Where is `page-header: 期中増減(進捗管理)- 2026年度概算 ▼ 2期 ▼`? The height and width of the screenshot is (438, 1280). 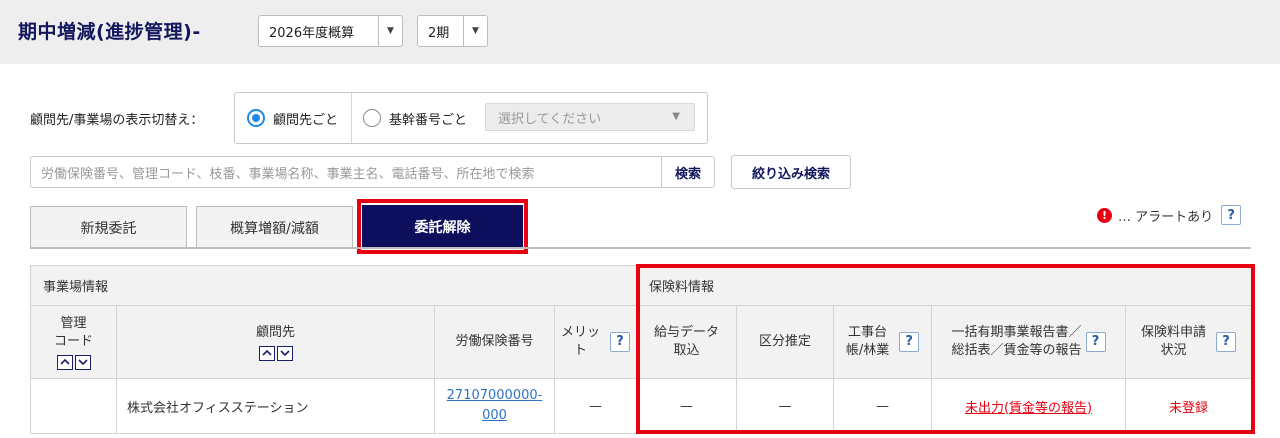 page-header: 期中増減(進捗管理)- 2026年度概算 ▼ 2期 ▼ is located at coordinates (640, 32).